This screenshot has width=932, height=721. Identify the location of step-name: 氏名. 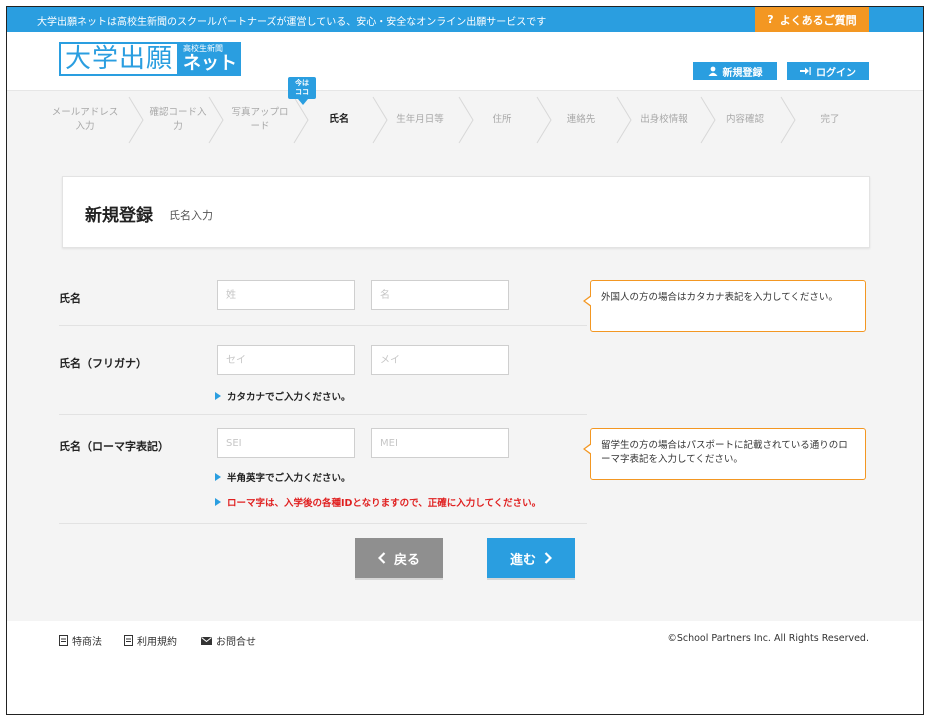
(339, 119).